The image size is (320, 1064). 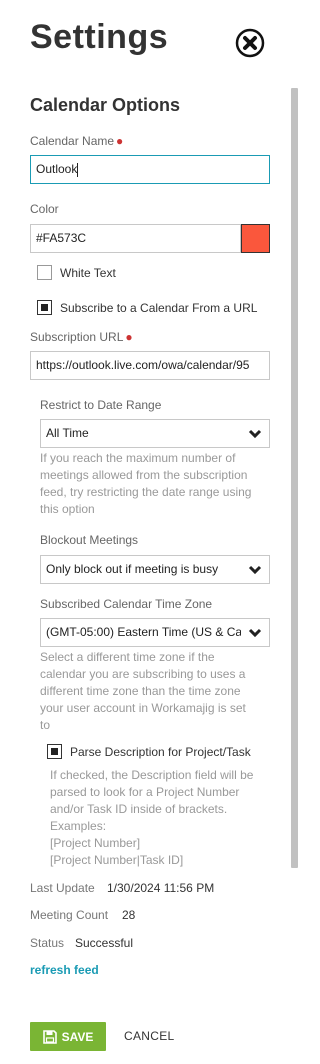 What do you see at coordinates (81, 337) in the screenshot?
I see `subscription-url-label: Subscription URL ●` at bounding box center [81, 337].